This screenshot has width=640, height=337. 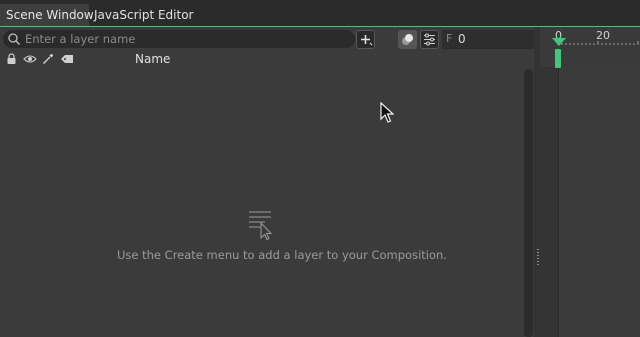 I want to click on layer-list-scrollbar, so click(x=528, y=203).